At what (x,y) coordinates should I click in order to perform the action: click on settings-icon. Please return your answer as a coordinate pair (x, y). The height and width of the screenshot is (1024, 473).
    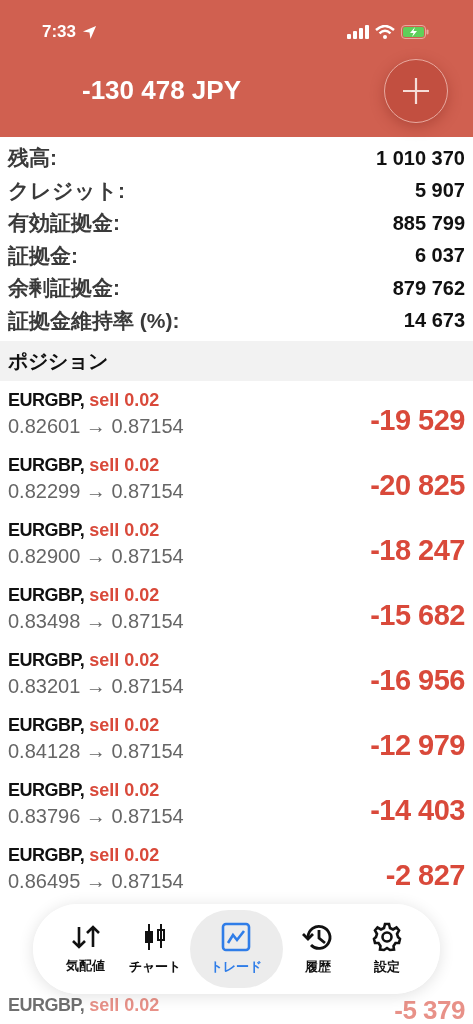
    Looking at the image, I should click on (387, 937).